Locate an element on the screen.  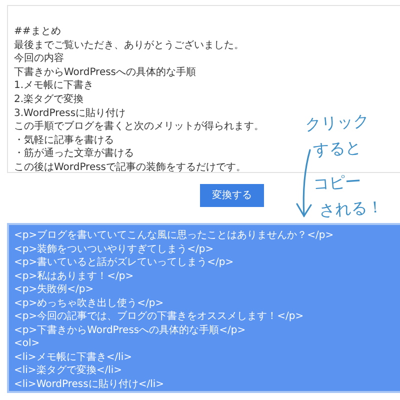
text-line: ##まとめ is located at coordinates (37, 32).